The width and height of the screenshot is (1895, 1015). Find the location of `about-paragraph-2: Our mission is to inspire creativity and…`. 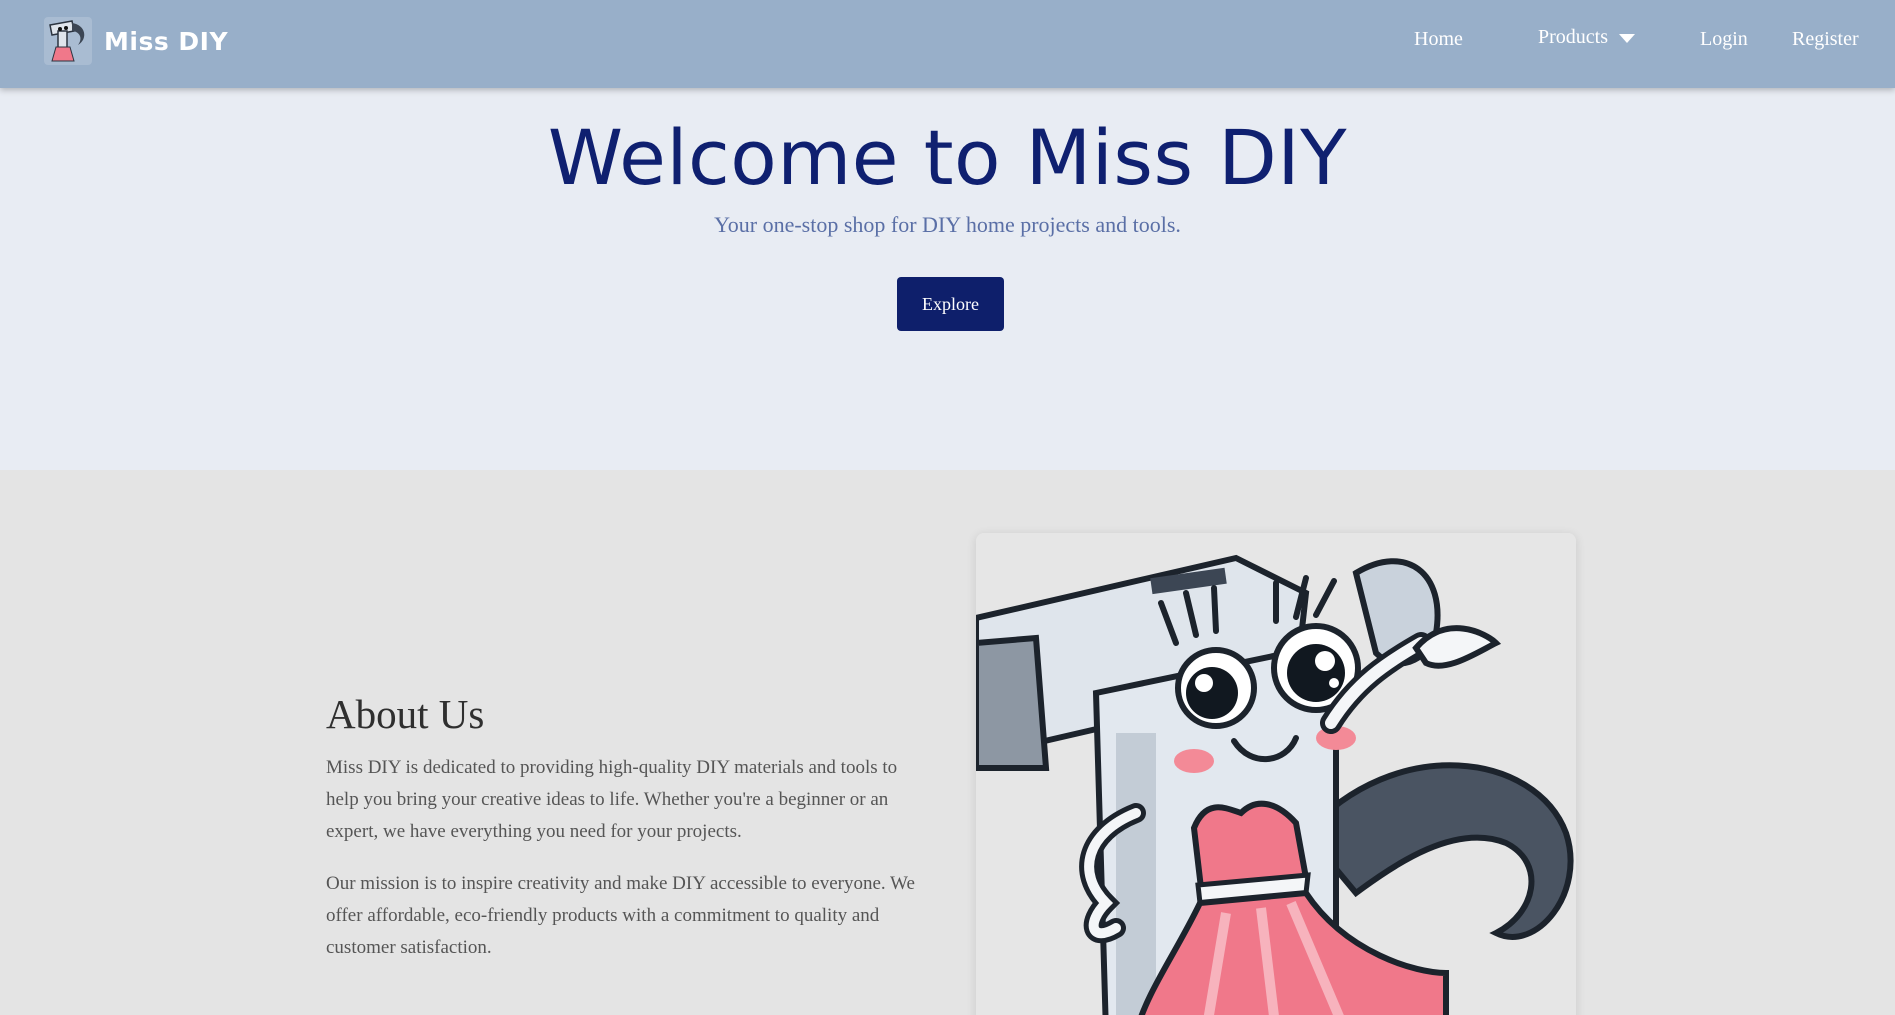

about-paragraph-2: Our mission is to inspire creativity and… is located at coordinates (620, 915).